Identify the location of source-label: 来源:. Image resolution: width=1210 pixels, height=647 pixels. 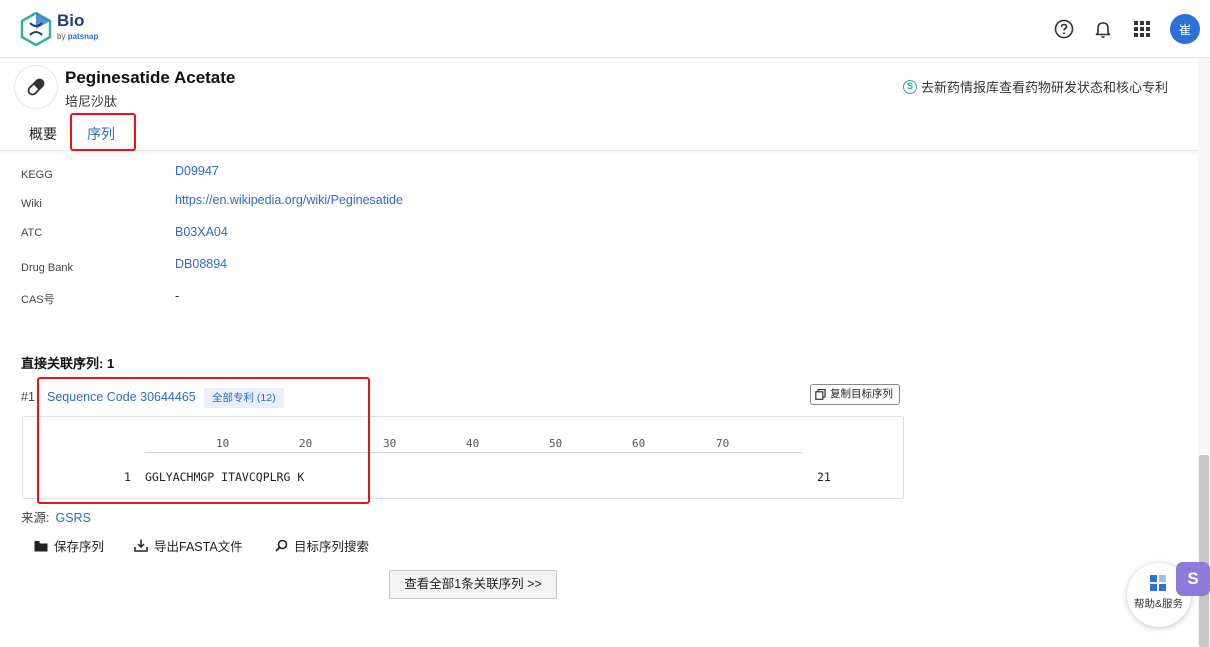
(35, 518).